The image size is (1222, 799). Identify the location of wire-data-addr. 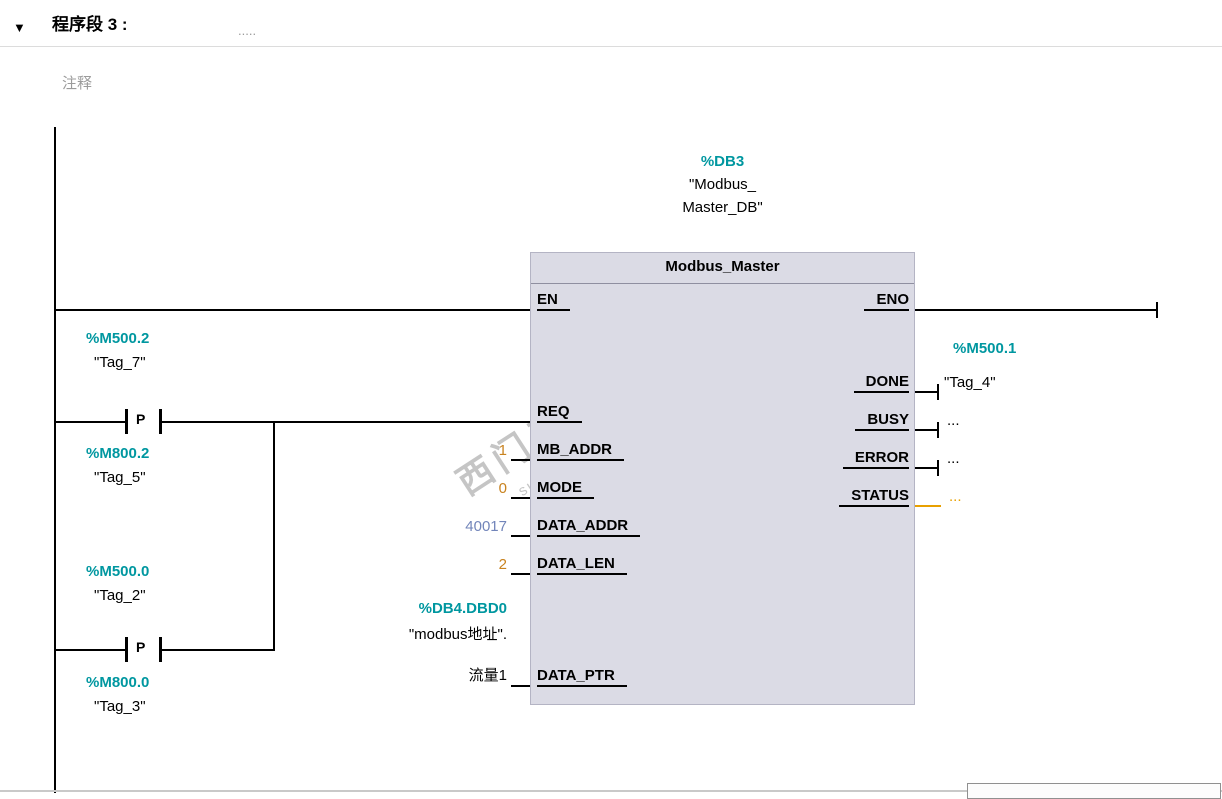
(520, 536).